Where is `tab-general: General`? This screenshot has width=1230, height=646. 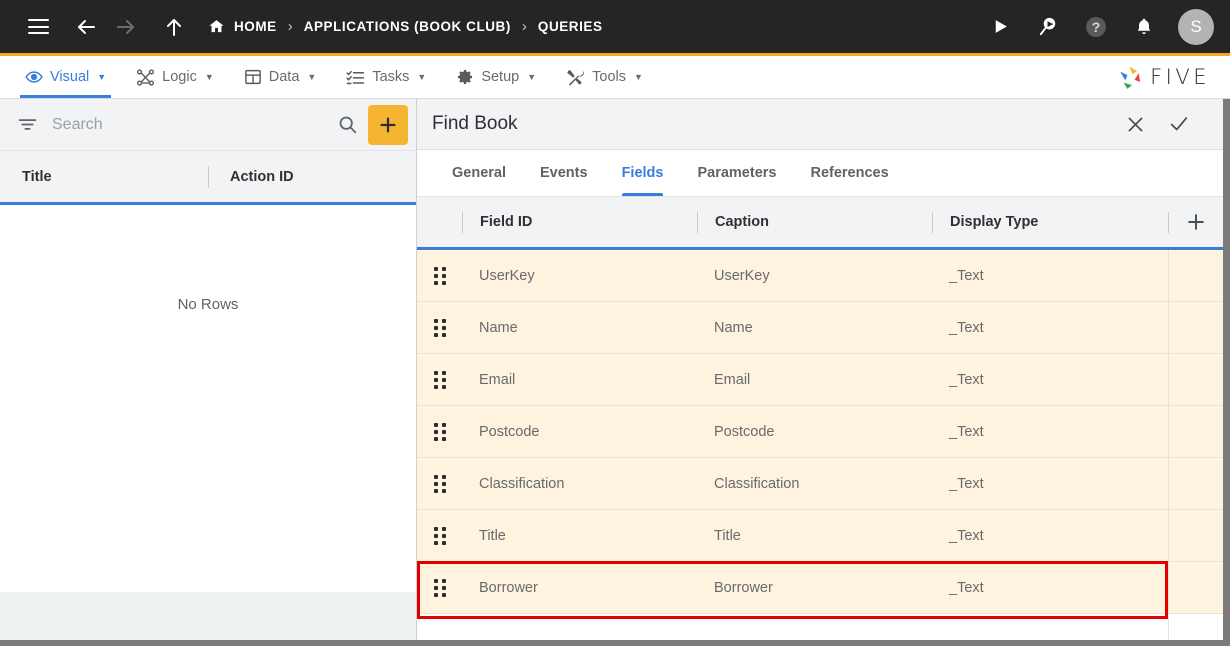
tab-general: General is located at coordinates (479, 173).